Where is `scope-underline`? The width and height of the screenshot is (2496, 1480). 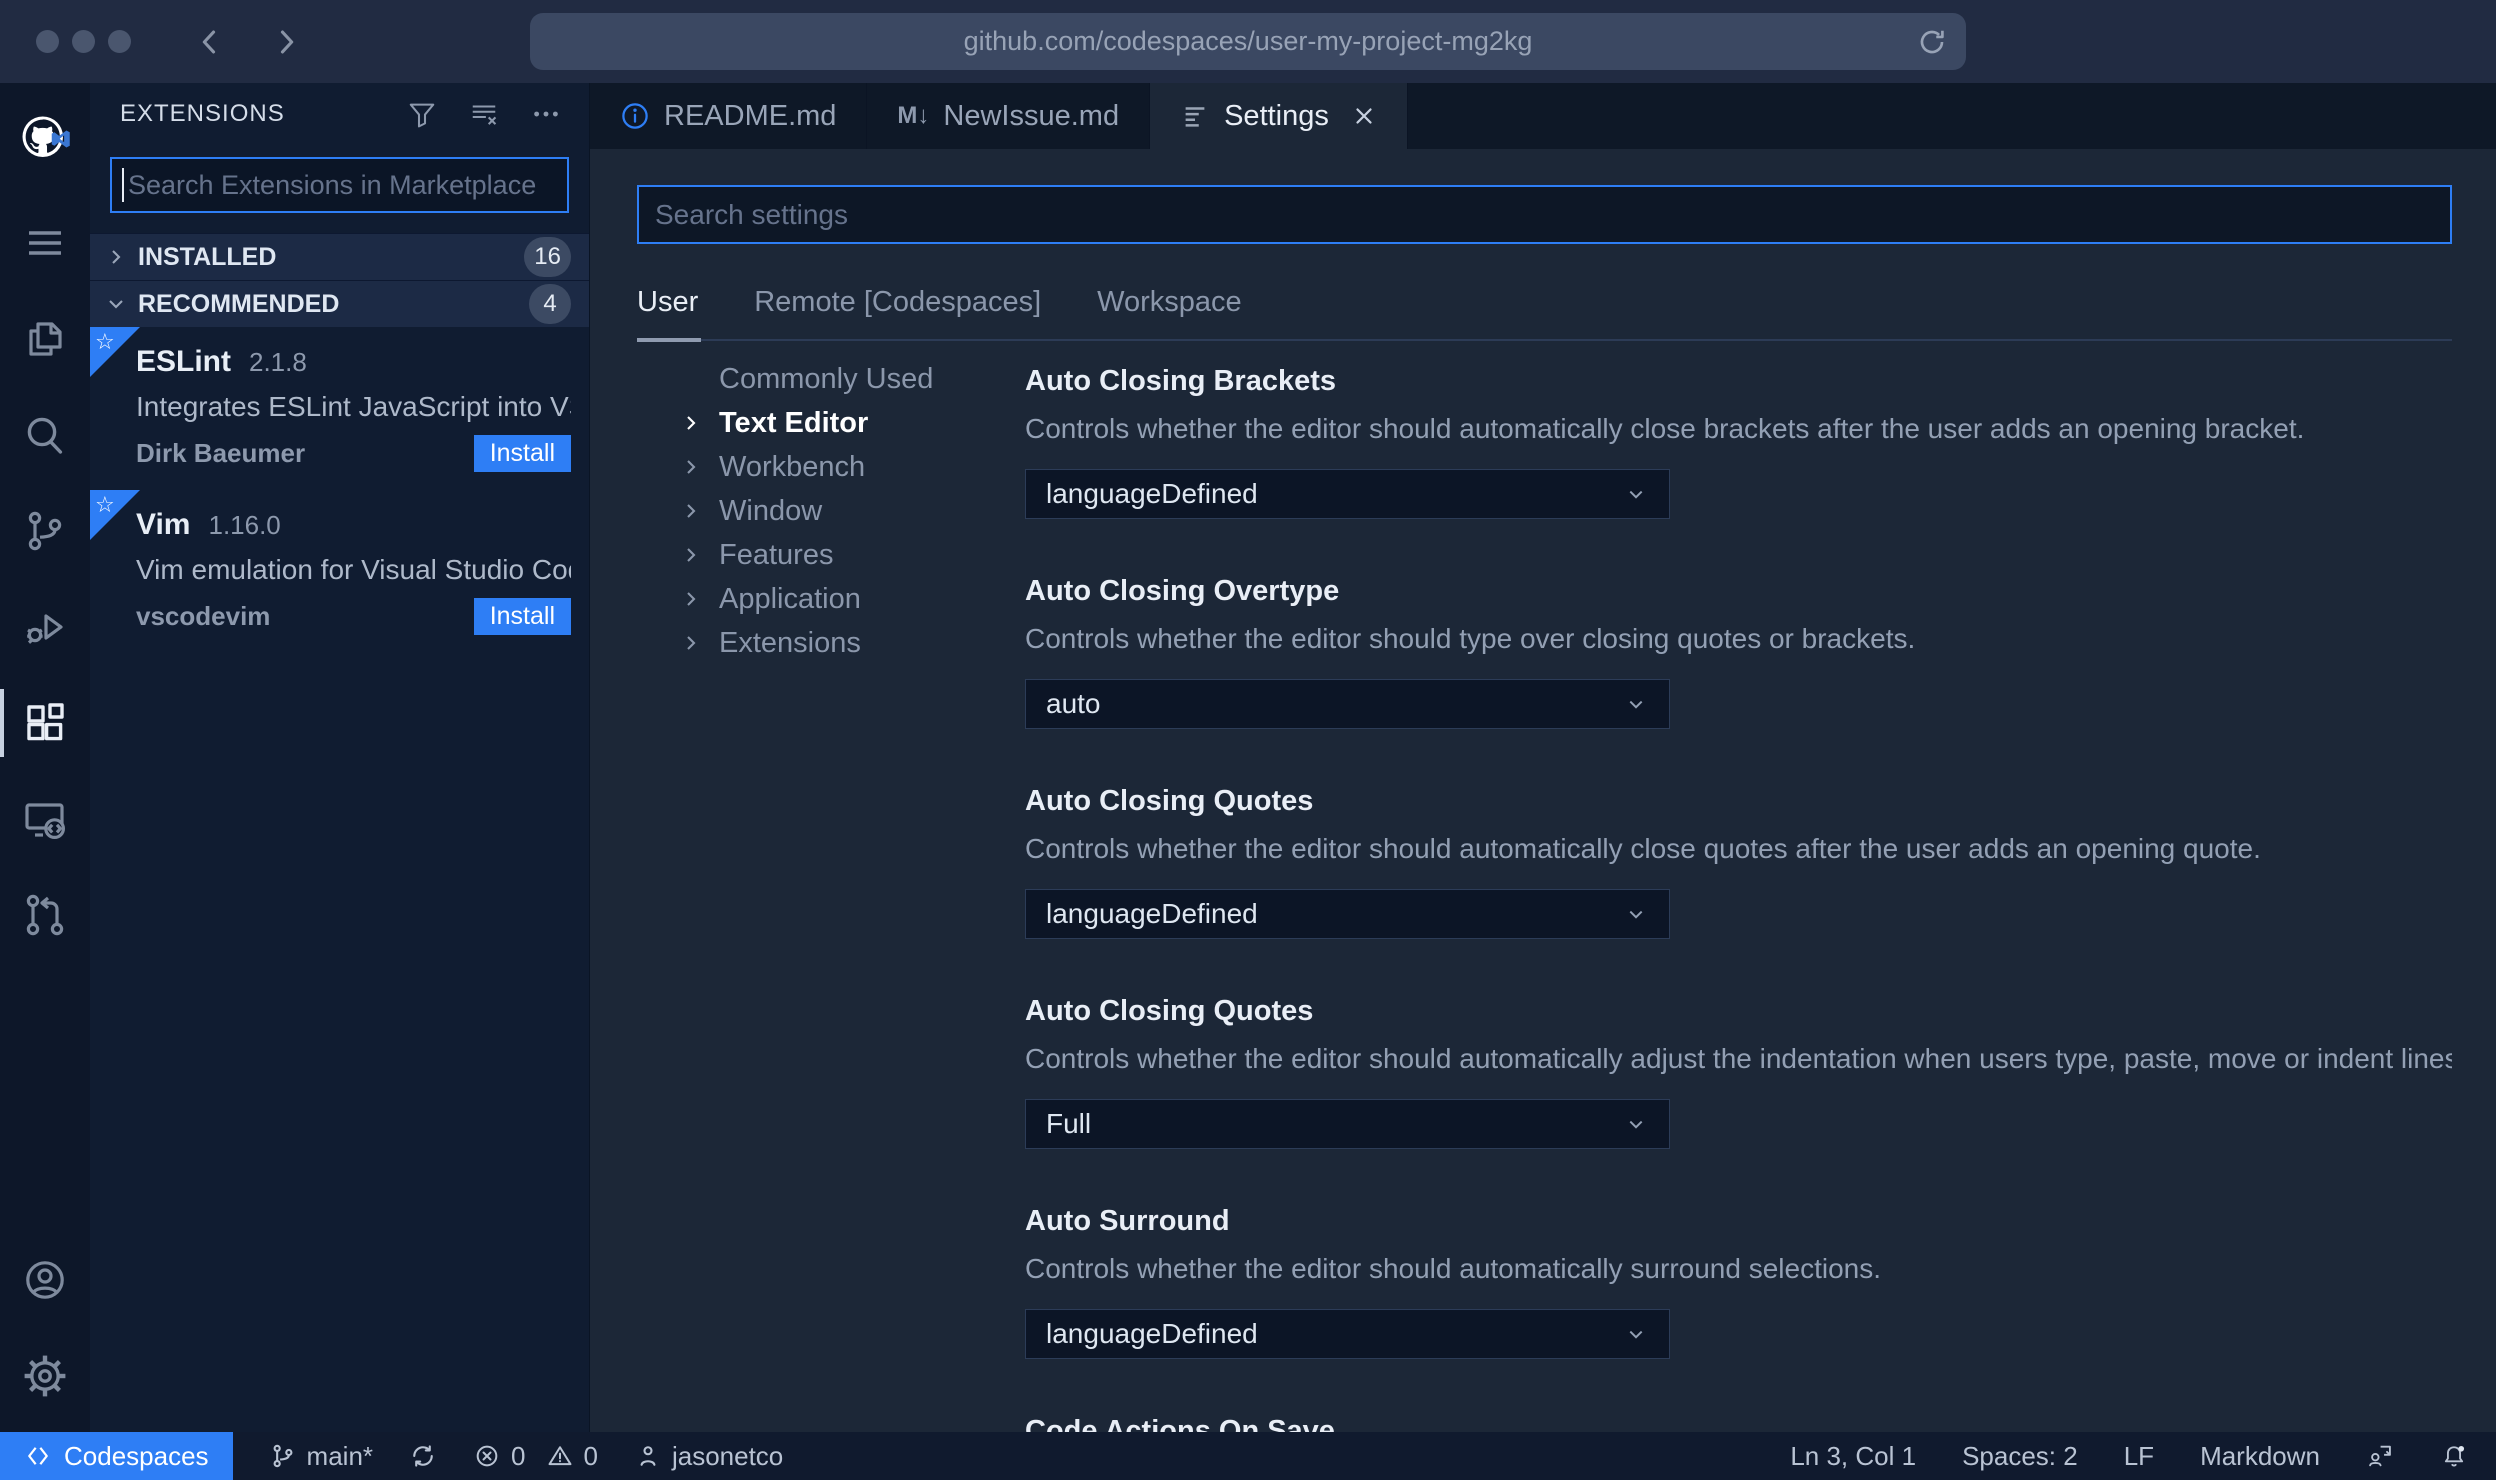 scope-underline is located at coordinates (1544, 340).